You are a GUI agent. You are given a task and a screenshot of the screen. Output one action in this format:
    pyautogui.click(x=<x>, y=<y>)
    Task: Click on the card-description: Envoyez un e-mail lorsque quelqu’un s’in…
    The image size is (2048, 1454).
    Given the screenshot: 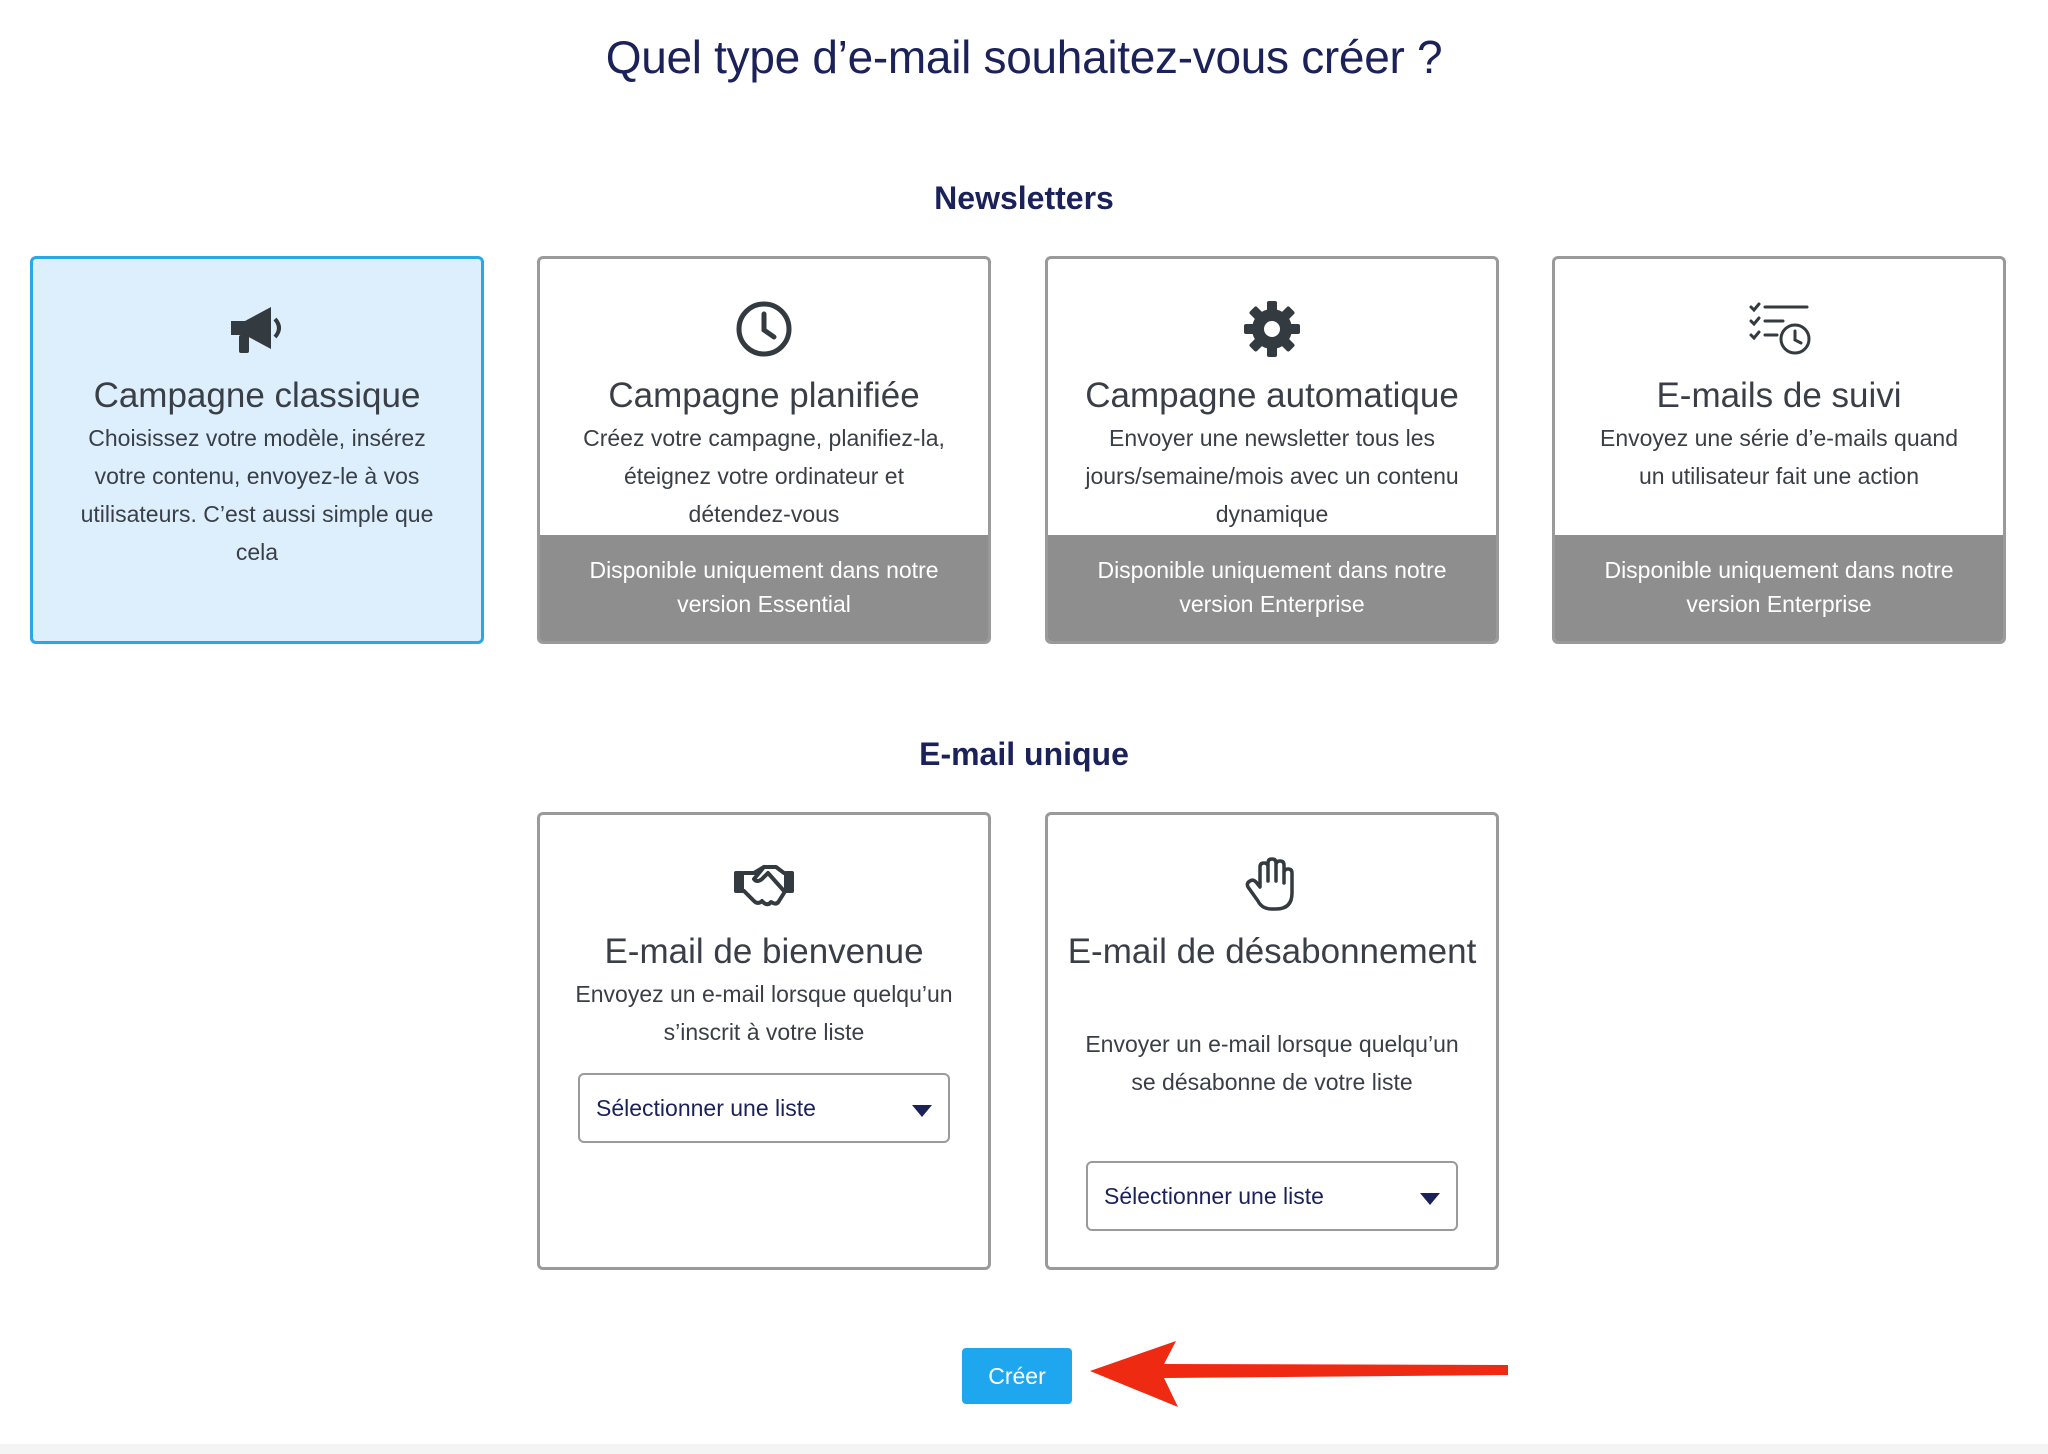 What is the action you would take?
    pyautogui.click(x=764, y=1013)
    